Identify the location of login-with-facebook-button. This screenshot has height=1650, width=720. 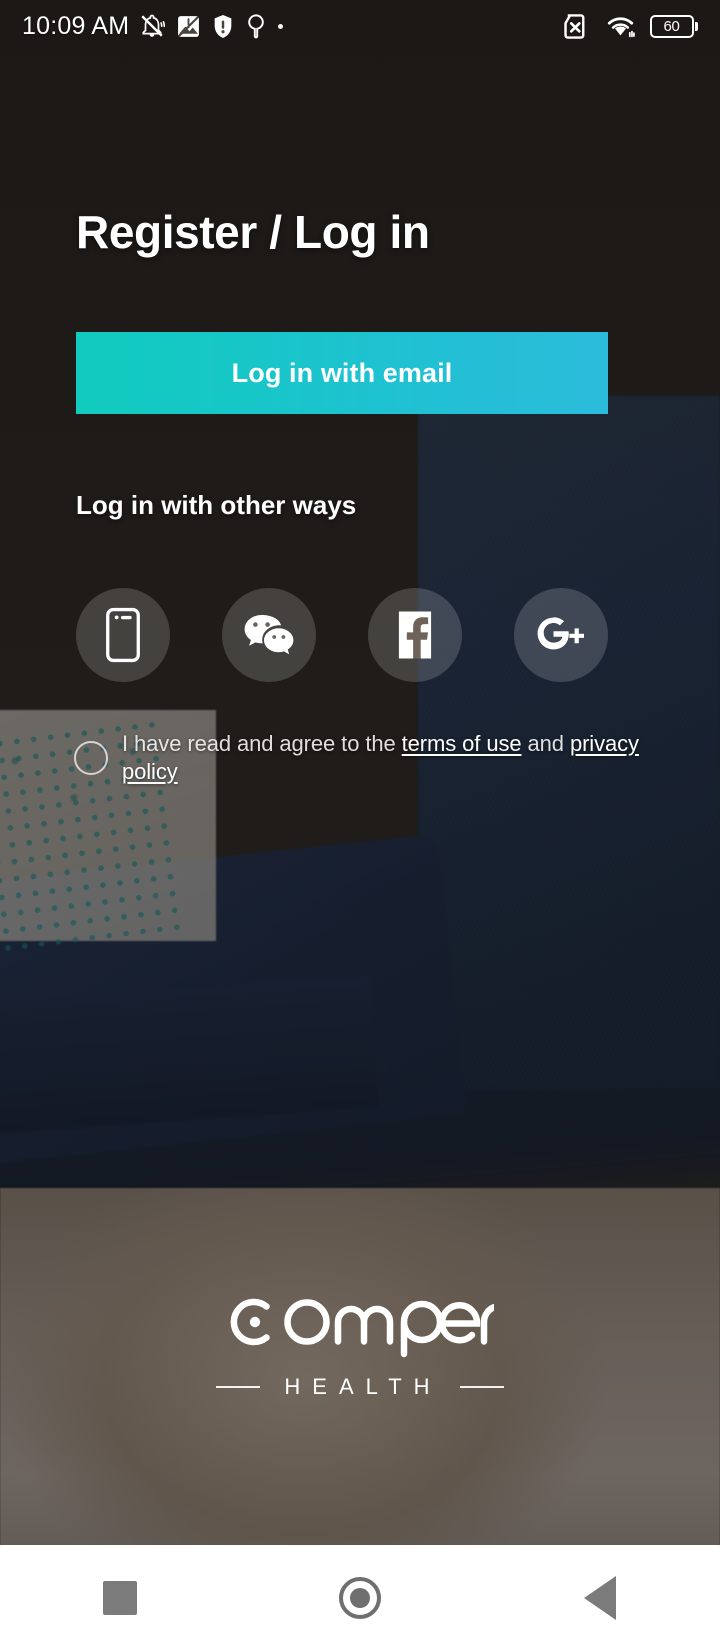
(415, 635).